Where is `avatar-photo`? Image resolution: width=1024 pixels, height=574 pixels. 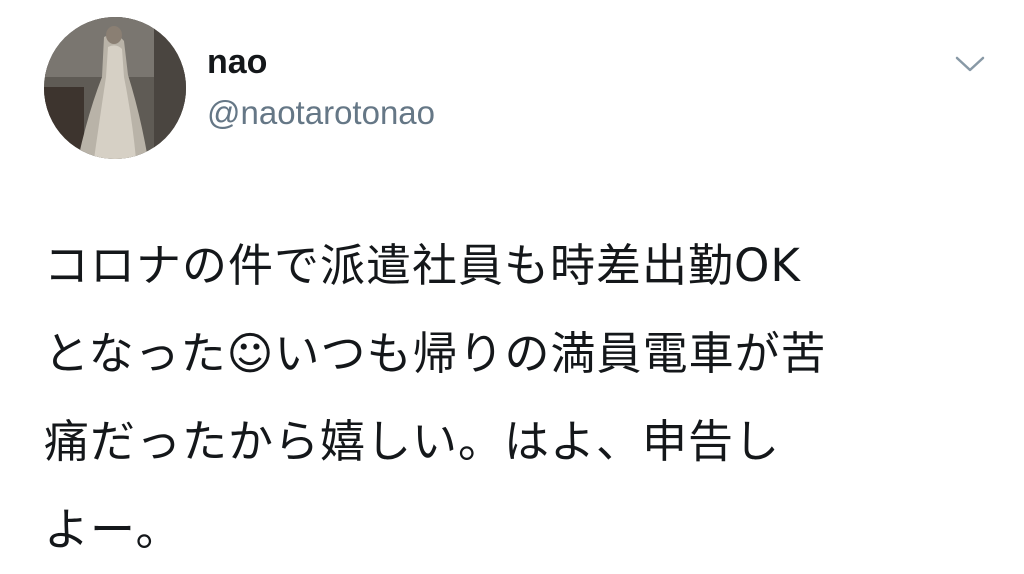
avatar-photo is located at coordinates (115, 88).